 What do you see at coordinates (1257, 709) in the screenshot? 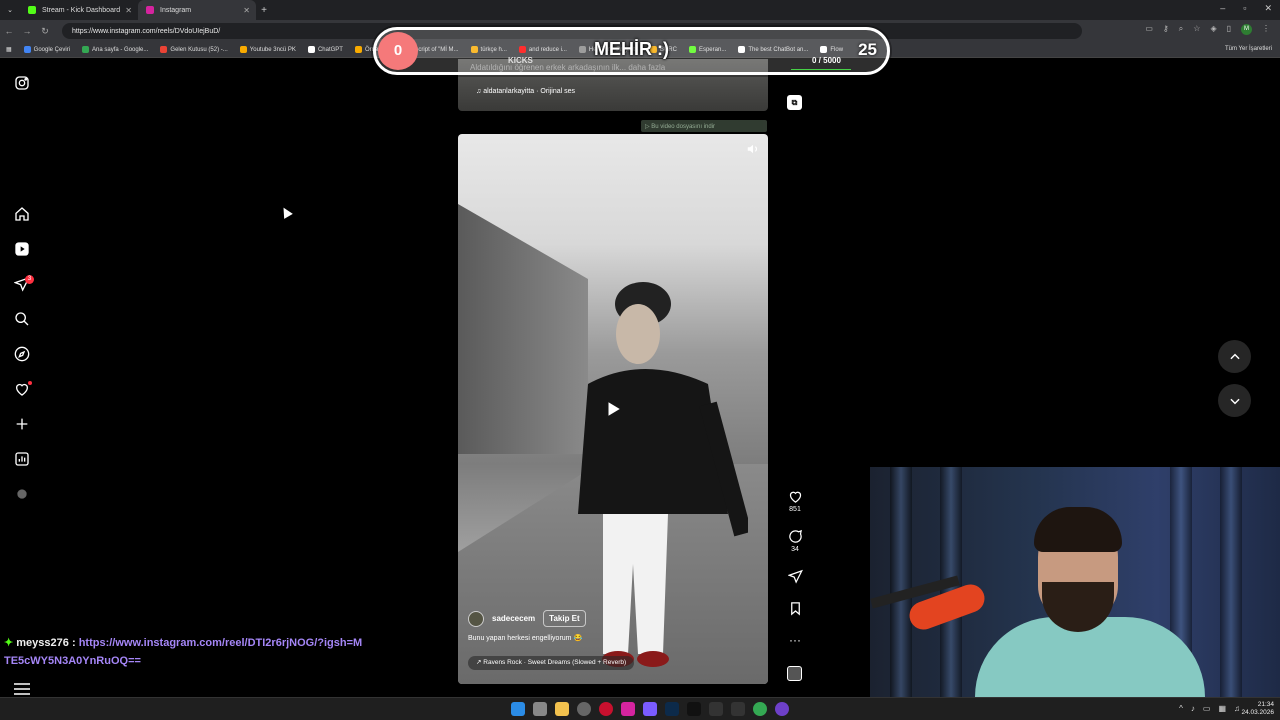
I see `clock: 21:34 24.03.2026` at bounding box center [1257, 709].